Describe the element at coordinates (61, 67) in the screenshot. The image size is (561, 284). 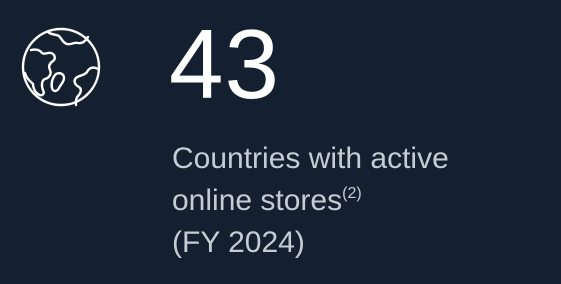
I see `globe-icon` at that location.